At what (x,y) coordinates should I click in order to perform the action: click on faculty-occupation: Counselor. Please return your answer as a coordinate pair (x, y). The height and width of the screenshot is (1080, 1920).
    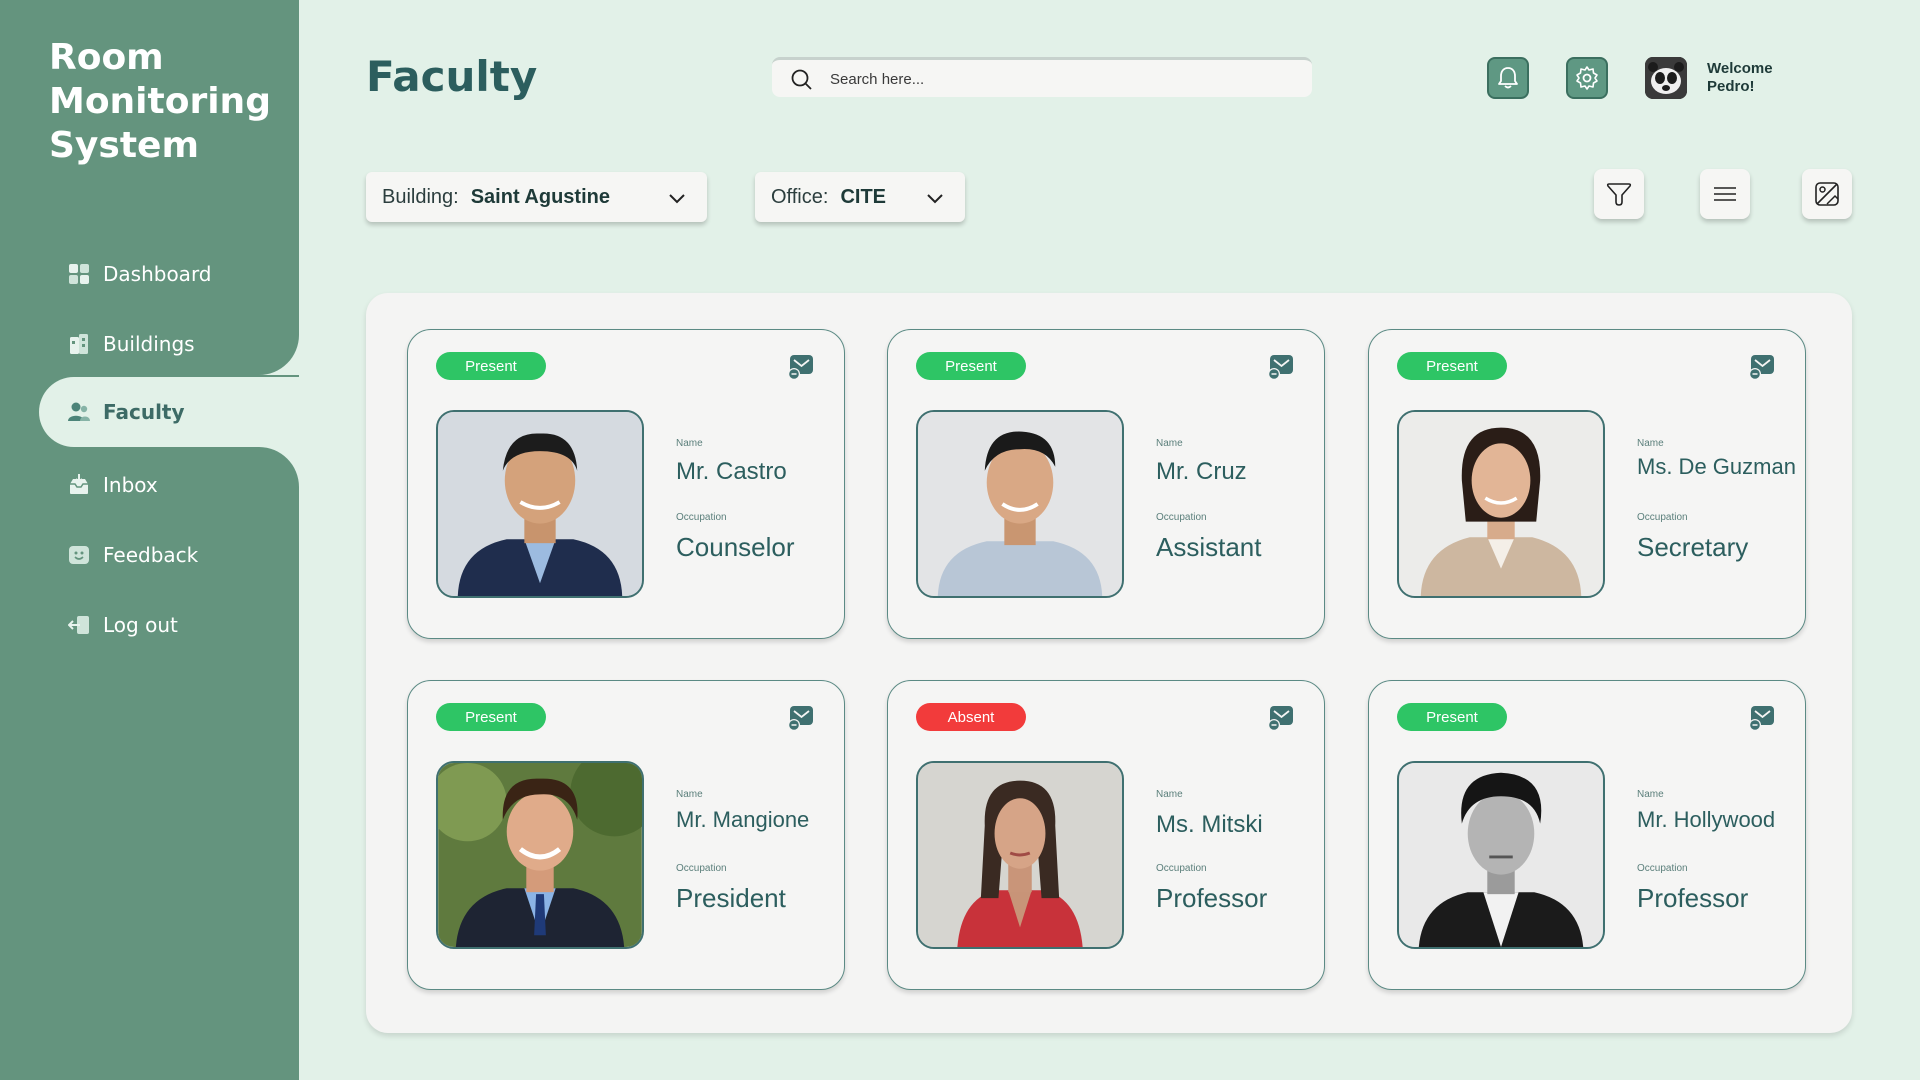
    Looking at the image, I should click on (735, 547).